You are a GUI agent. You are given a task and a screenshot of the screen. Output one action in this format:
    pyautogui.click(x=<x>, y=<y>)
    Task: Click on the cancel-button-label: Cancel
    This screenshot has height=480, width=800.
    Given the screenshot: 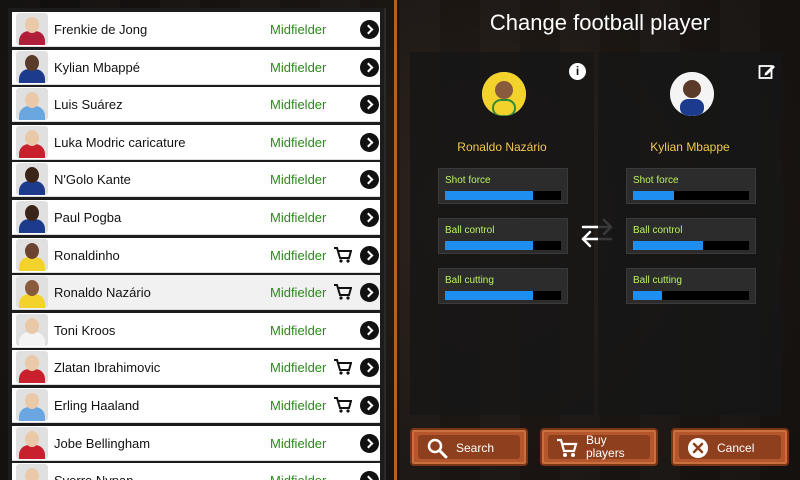 What is the action you would take?
    pyautogui.click(x=736, y=448)
    